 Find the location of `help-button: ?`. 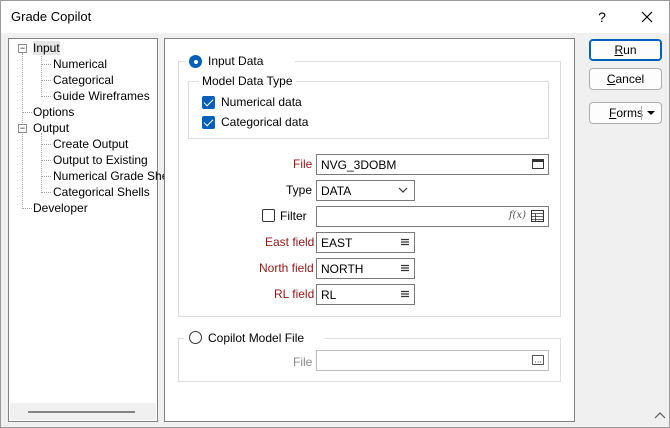

help-button: ? is located at coordinates (602, 17).